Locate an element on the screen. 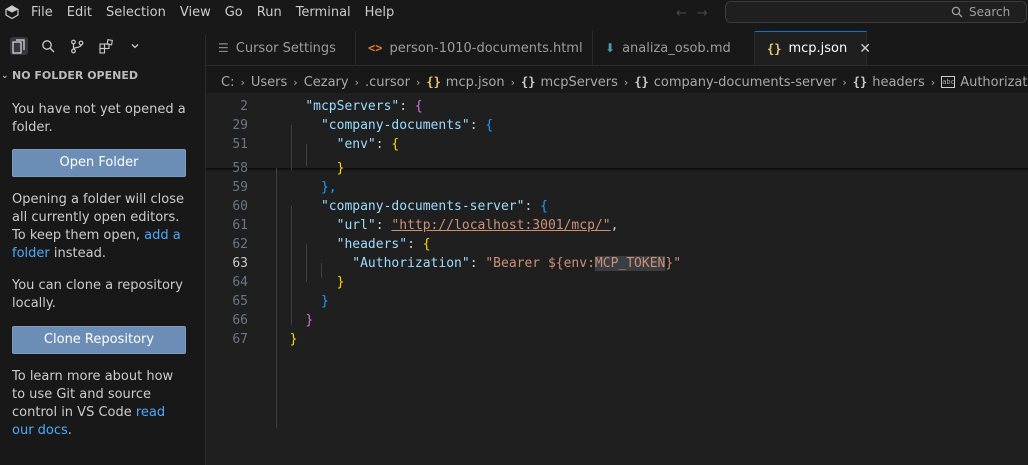  explorer-section-header: ⌄ NO FOLDER OPENED is located at coordinates (69, 75).